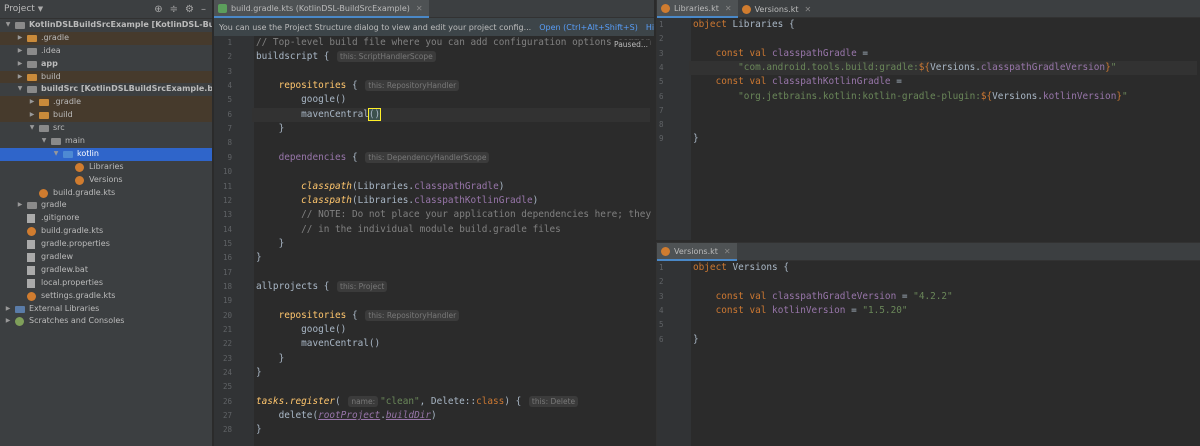 This screenshot has height=446, width=1200. I want to click on code-line: object Libraries {, so click(744, 25).